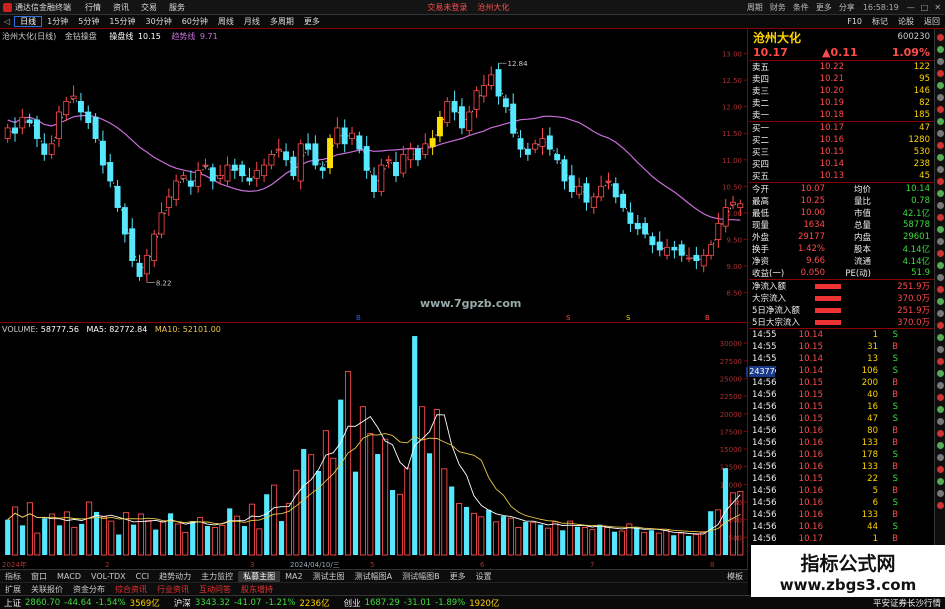 Image resolution: width=945 pixels, height=609 pixels. Describe the element at coordinates (182, 603) in the screenshot. I see `index-name: 沪深` at that location.